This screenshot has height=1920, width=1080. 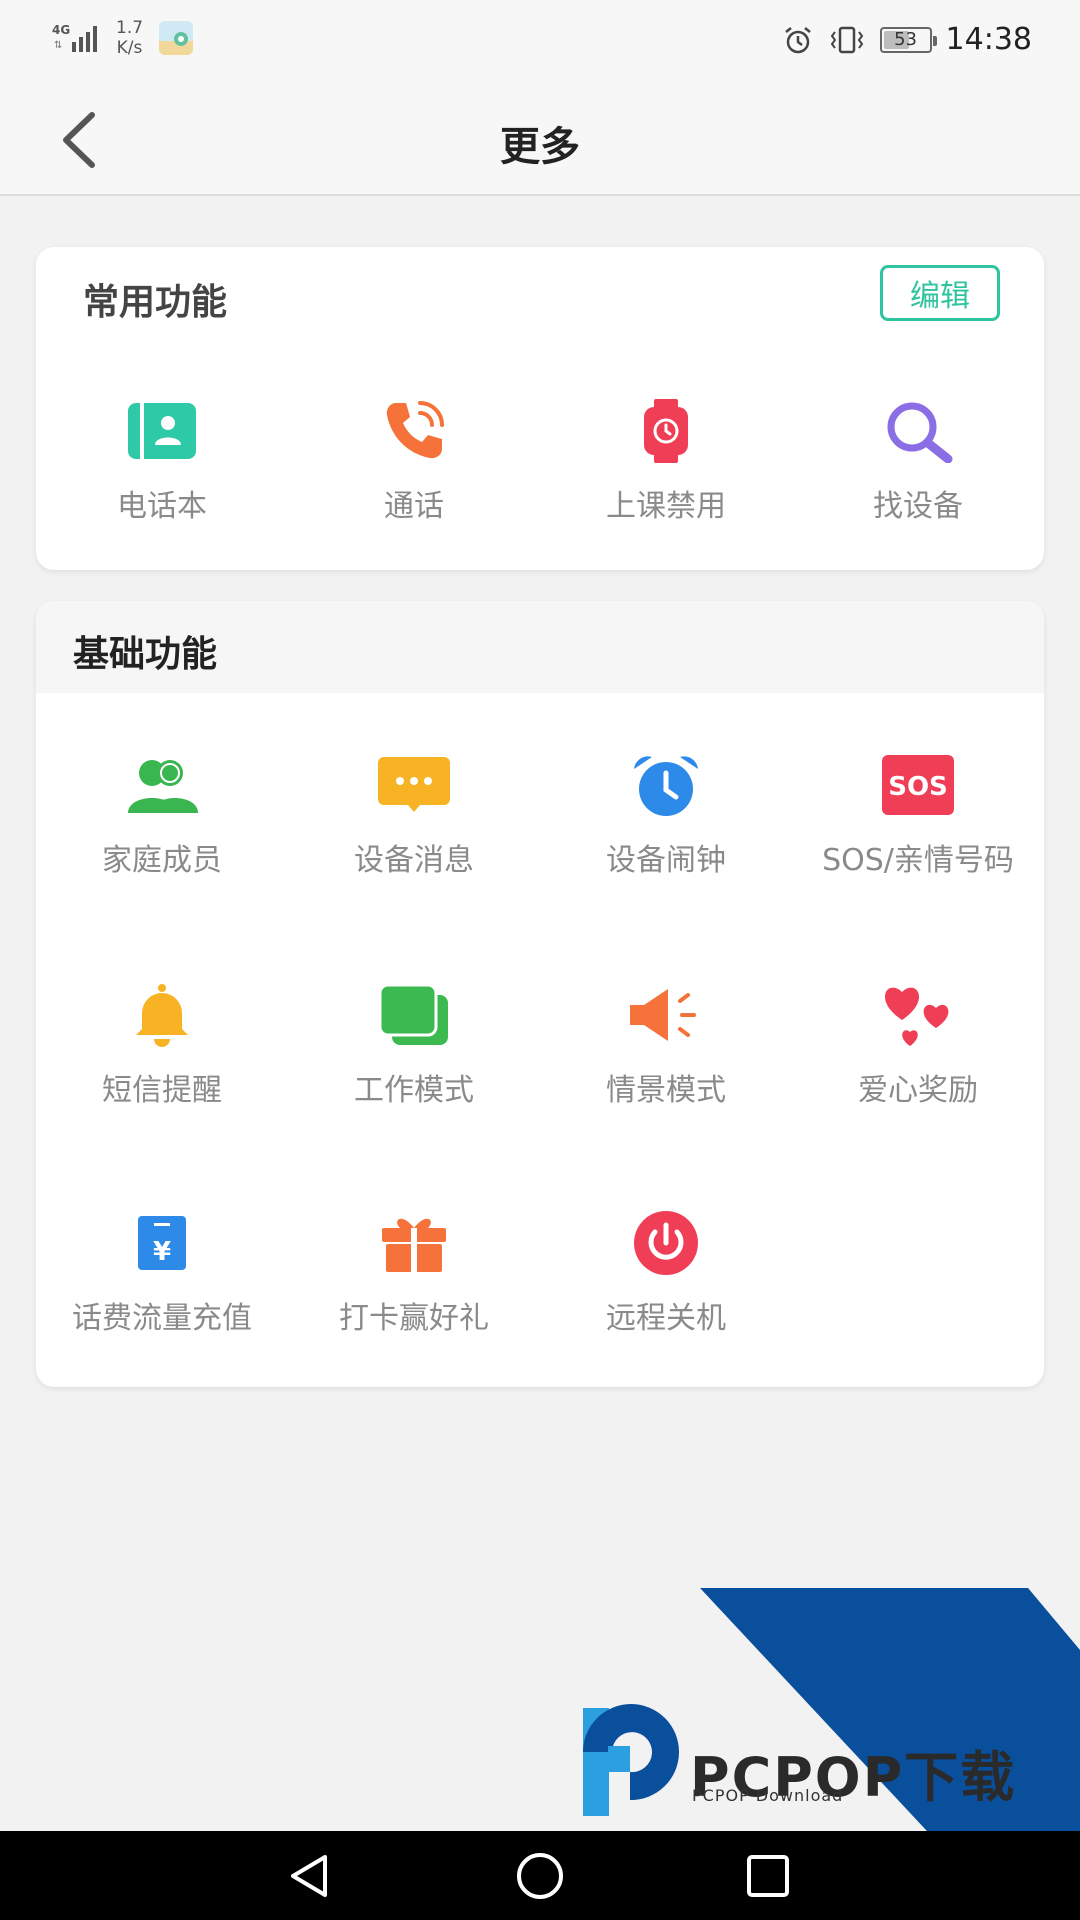 What do you see at coordinates (540, 42) in the screenshot?
I see `status-bar: 4G ⇅ 1.7 K/s 53 14:38` at bounding box center [540, 42].